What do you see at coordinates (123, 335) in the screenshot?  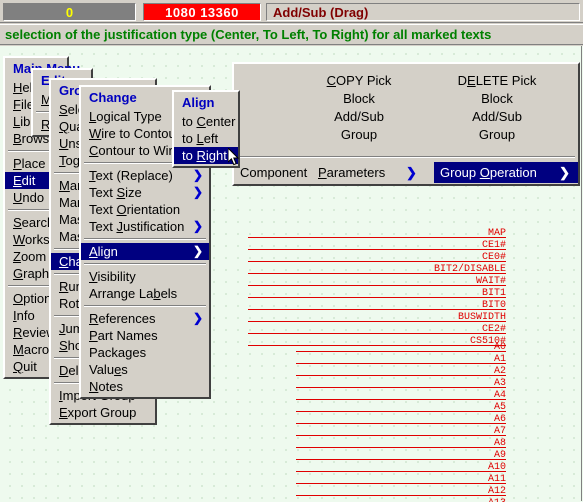 I see `menu-item-label: Part Names` at bounding box center [123, 335].